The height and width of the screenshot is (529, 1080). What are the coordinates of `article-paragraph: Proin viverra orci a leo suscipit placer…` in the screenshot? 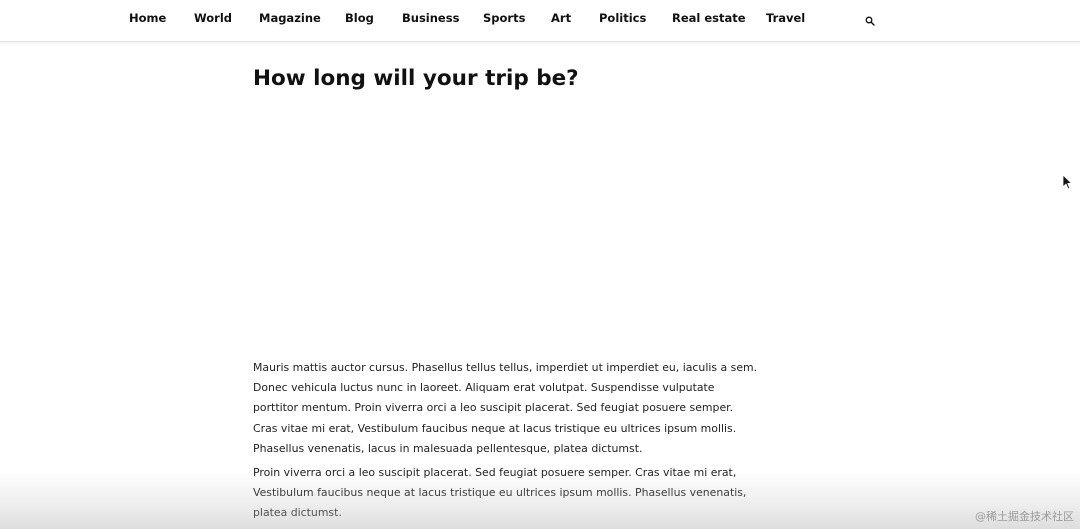 It's located at (500, 493).